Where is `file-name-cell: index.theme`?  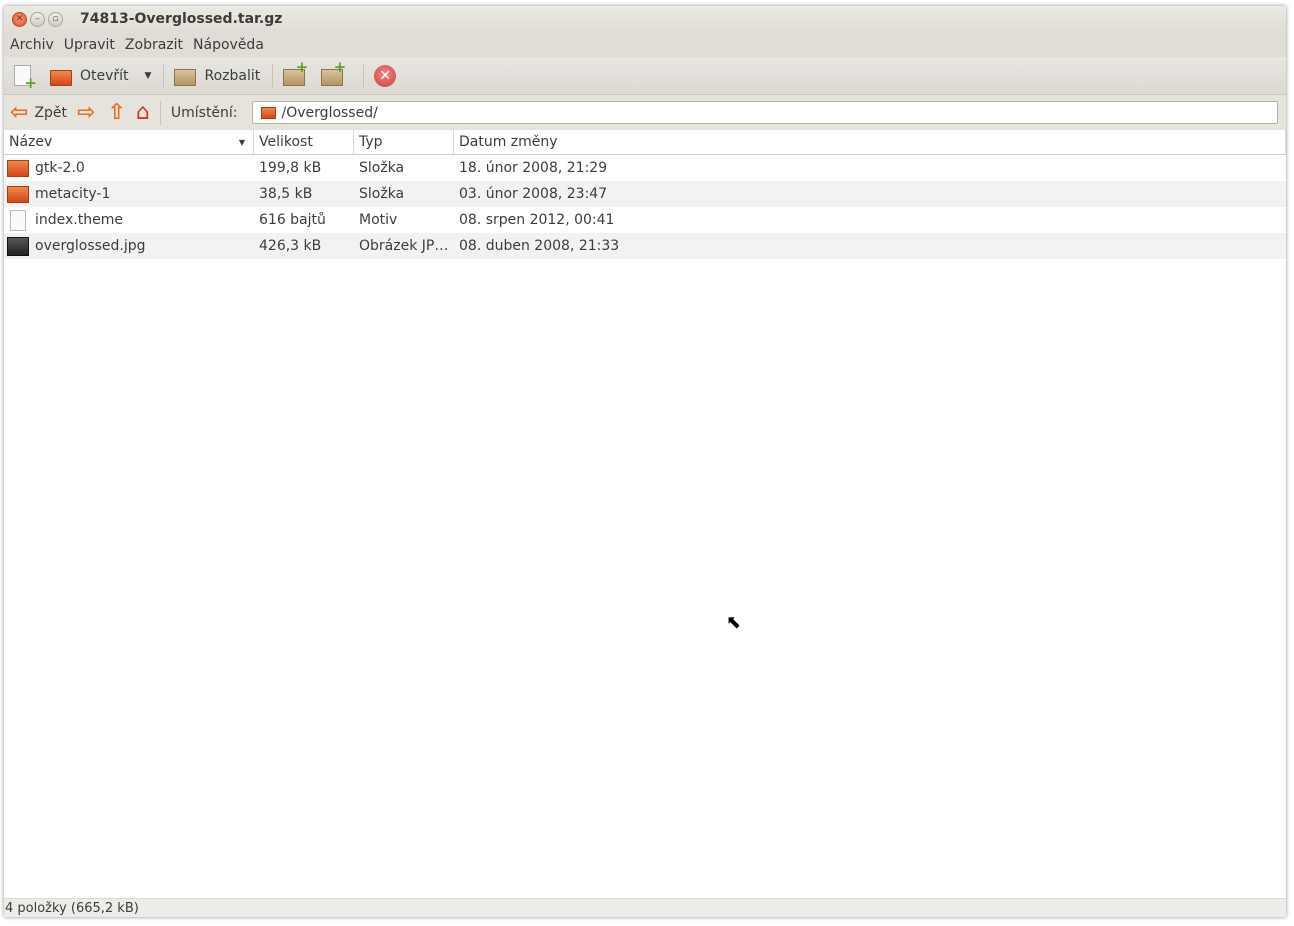 file-name-cell: index.theme is located at coordinates (129, 220).